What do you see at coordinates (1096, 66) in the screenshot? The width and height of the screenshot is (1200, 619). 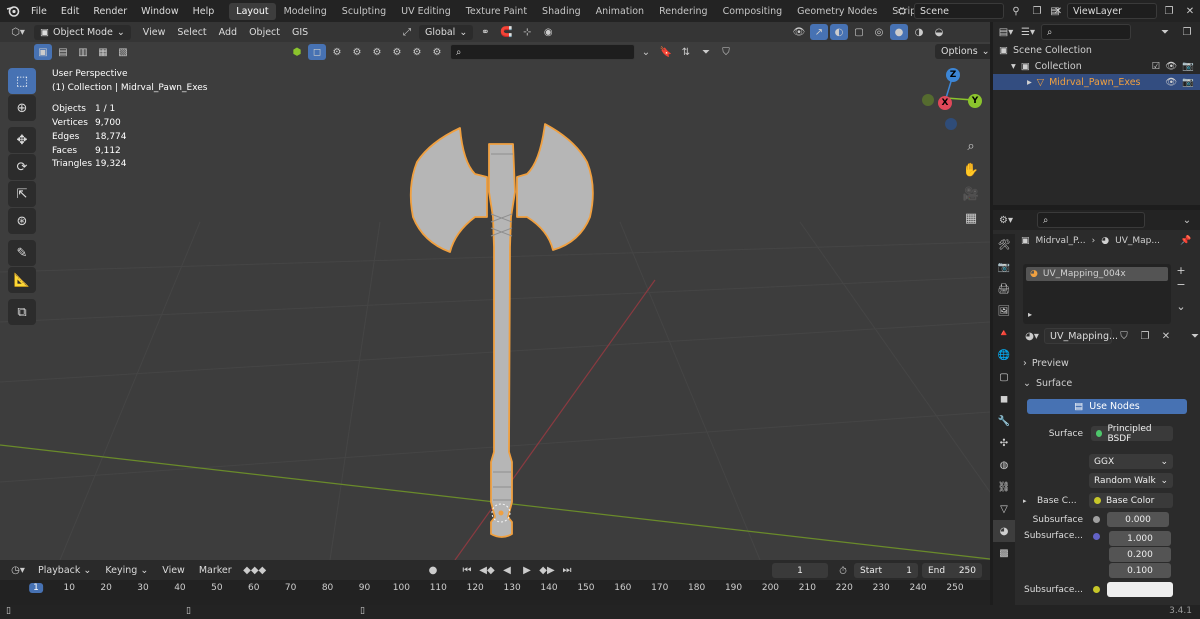 I see `outliner-collection-row: ▾ ▣ Collection ☑ 👁 📷` at bounding box center [1096, 66].